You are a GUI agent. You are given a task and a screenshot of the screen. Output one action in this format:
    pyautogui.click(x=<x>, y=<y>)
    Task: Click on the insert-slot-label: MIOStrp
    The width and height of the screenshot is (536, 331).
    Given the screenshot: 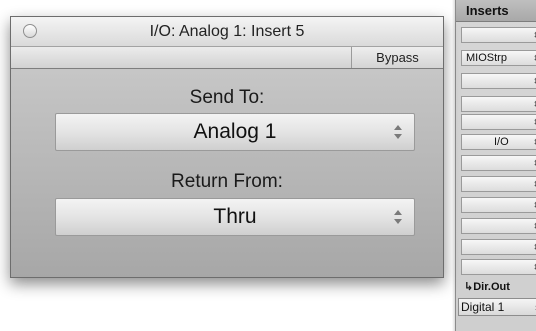 What is the action you would take?
    pyautogui.click(x=486, y=58)
    